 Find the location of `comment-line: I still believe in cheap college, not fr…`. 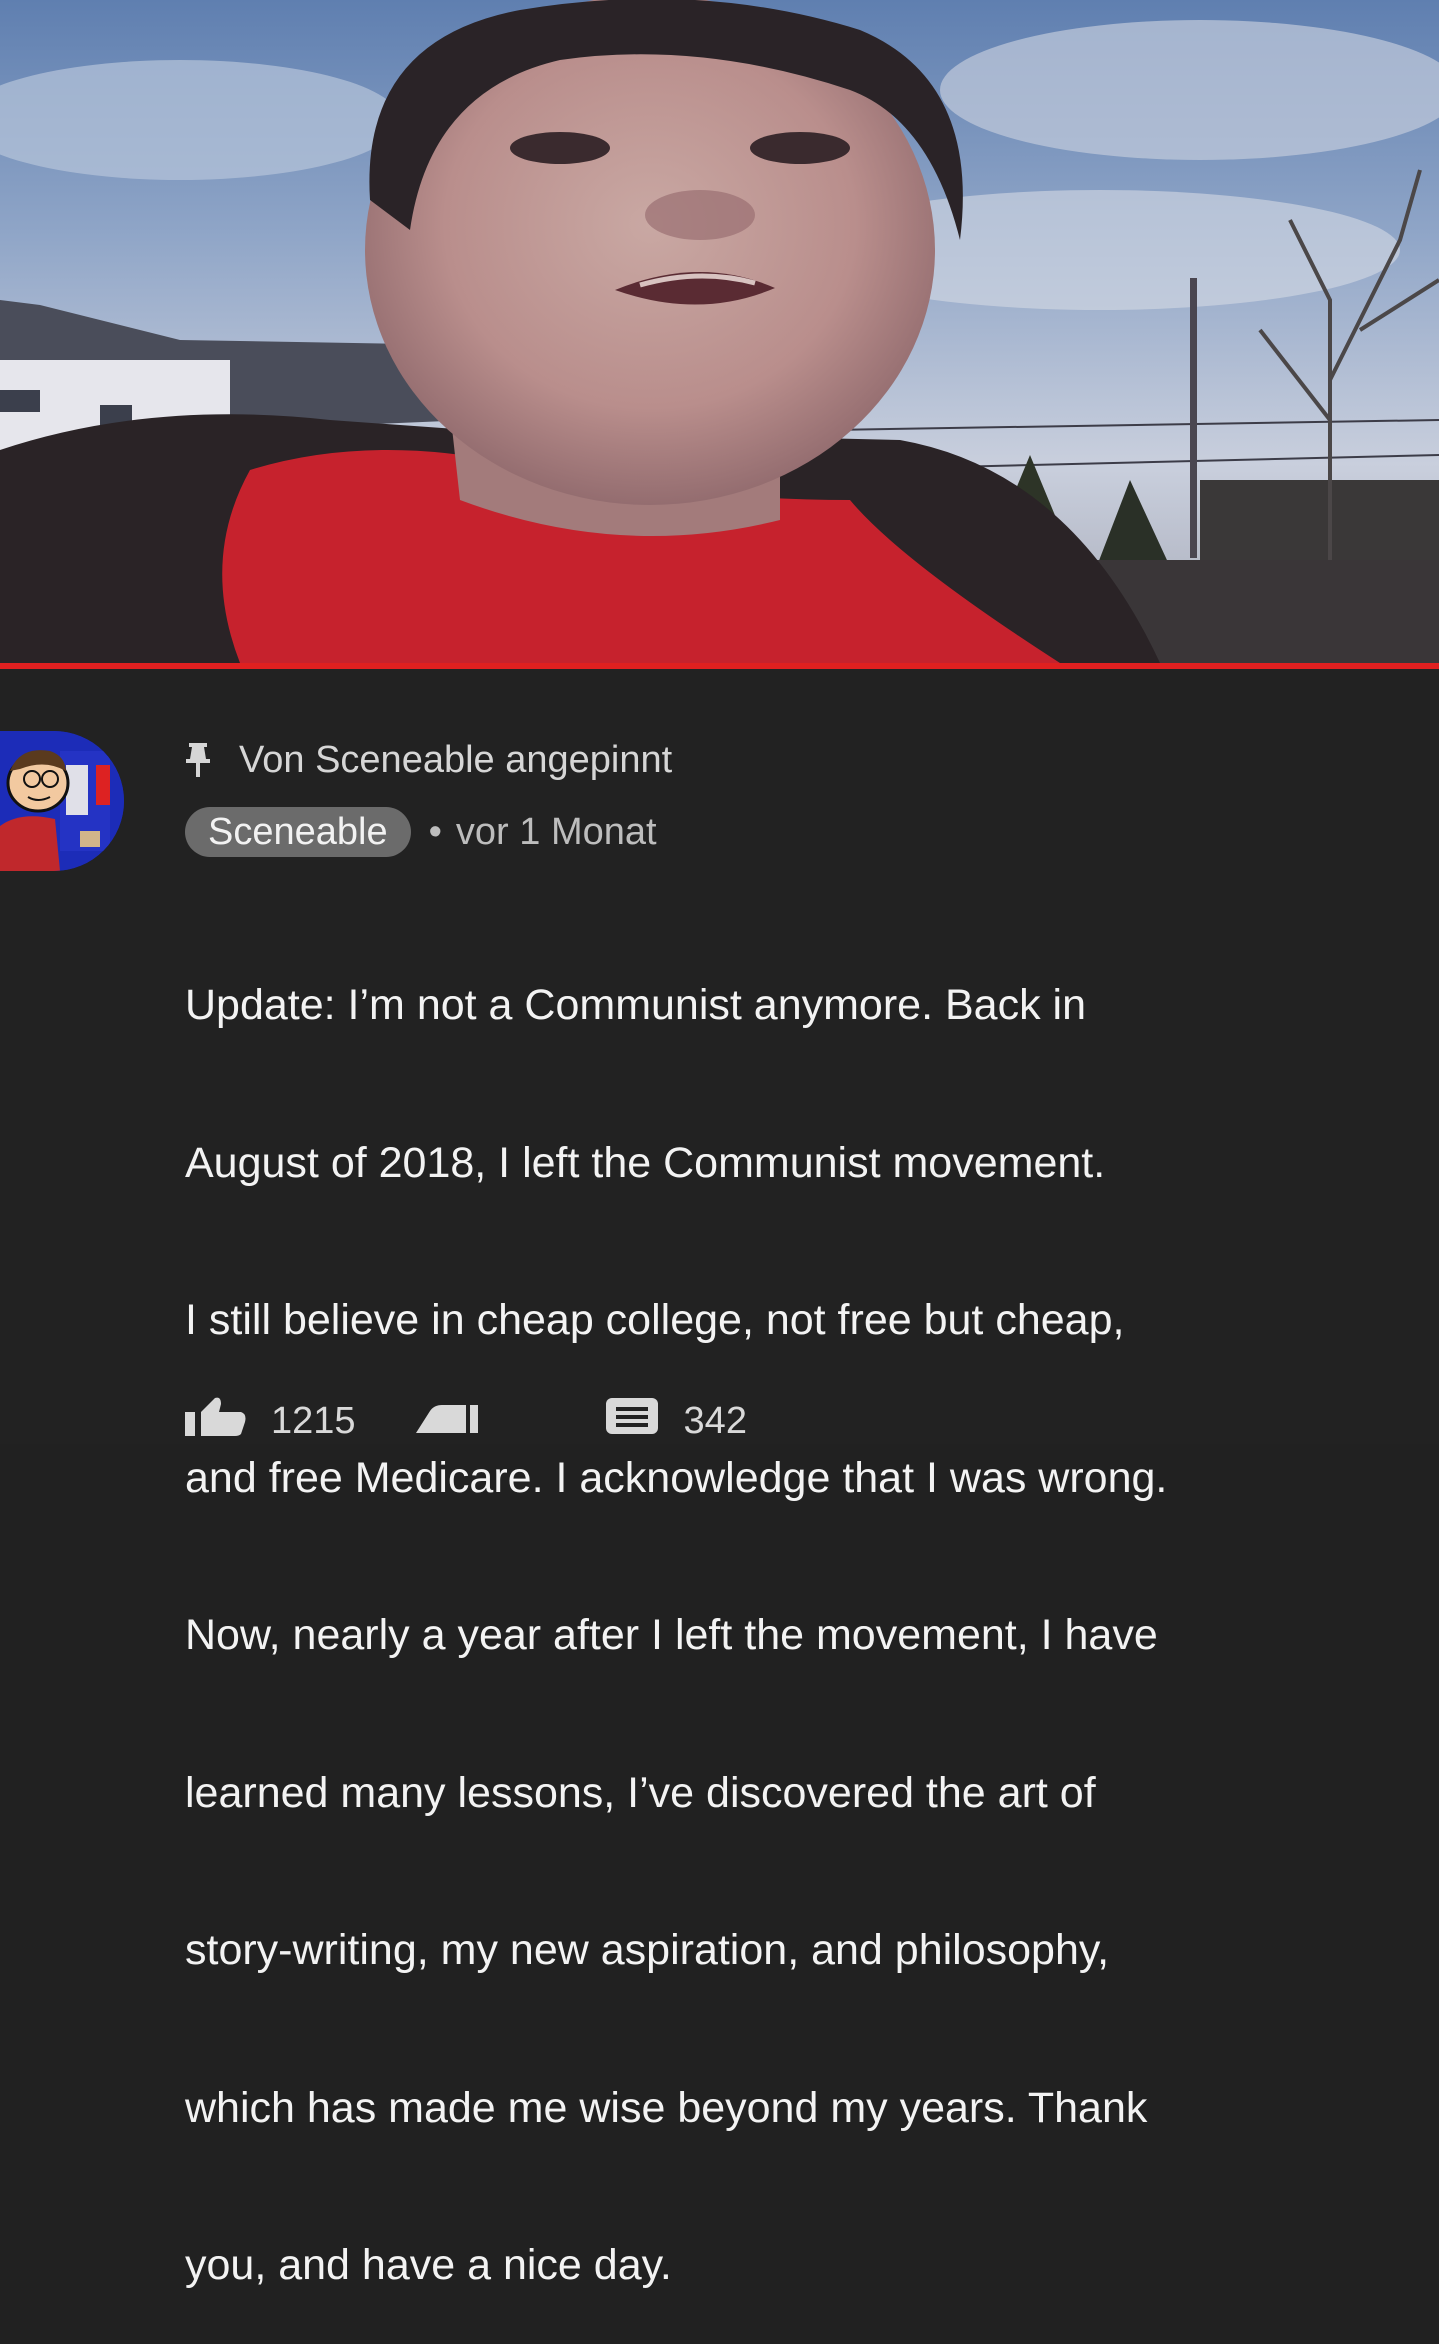

comment-line: I still believe in cheap college, not fr… is located at coordinates (655, 1320).